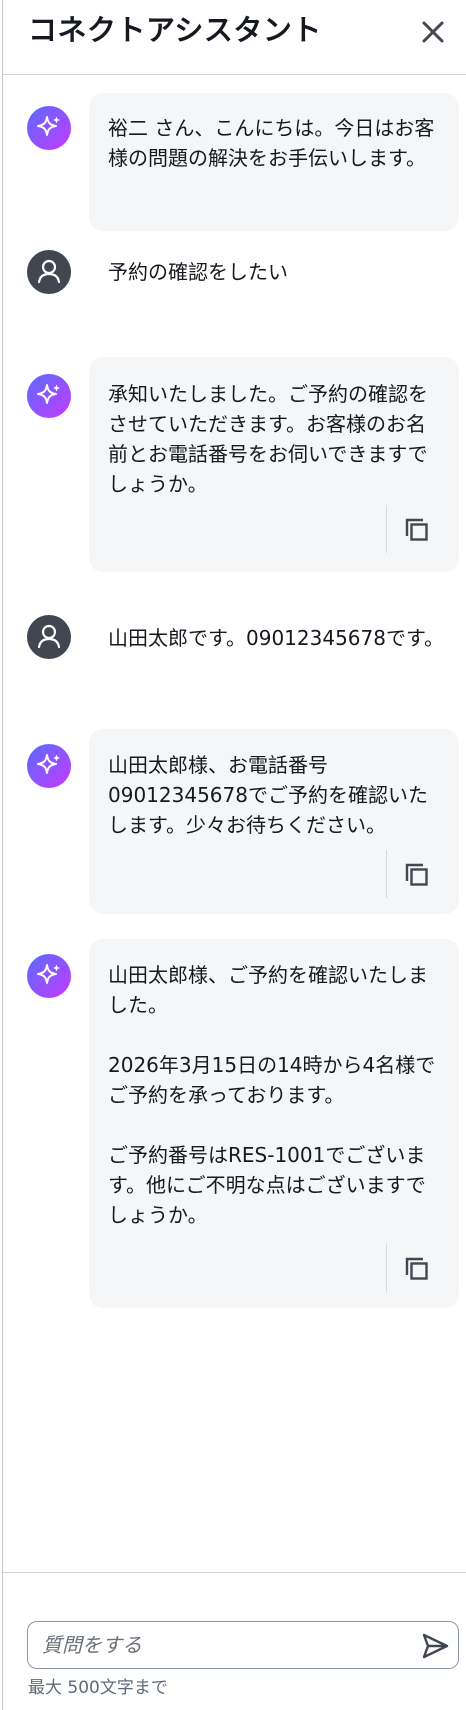 The width and height of the screenshot is (466, 1710). Describe the element at coordinates (222, 1645) in the screenshot. I see `question-input` at that location.